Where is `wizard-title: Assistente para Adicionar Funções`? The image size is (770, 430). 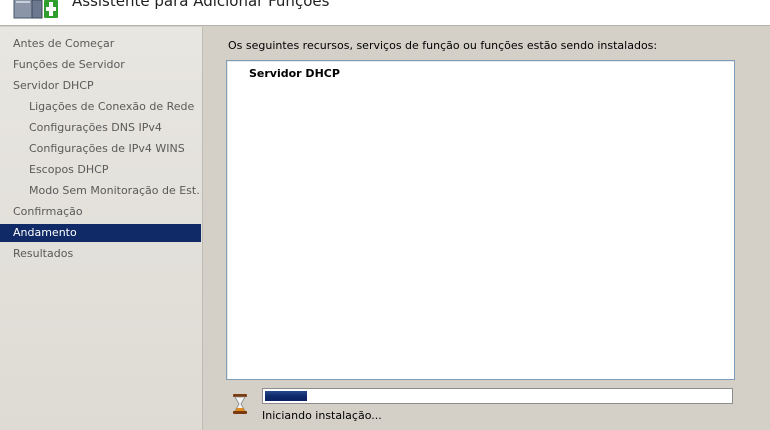
wizard-title: Assistente para Adicionar Funções is located at coordinates (201, 5).